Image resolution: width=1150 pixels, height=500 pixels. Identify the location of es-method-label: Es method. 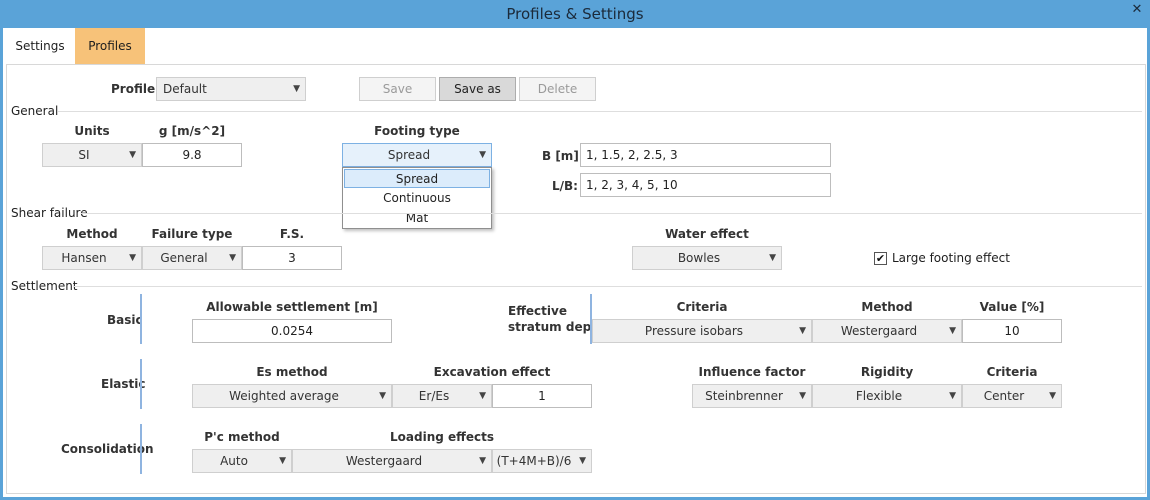
(292, 372).